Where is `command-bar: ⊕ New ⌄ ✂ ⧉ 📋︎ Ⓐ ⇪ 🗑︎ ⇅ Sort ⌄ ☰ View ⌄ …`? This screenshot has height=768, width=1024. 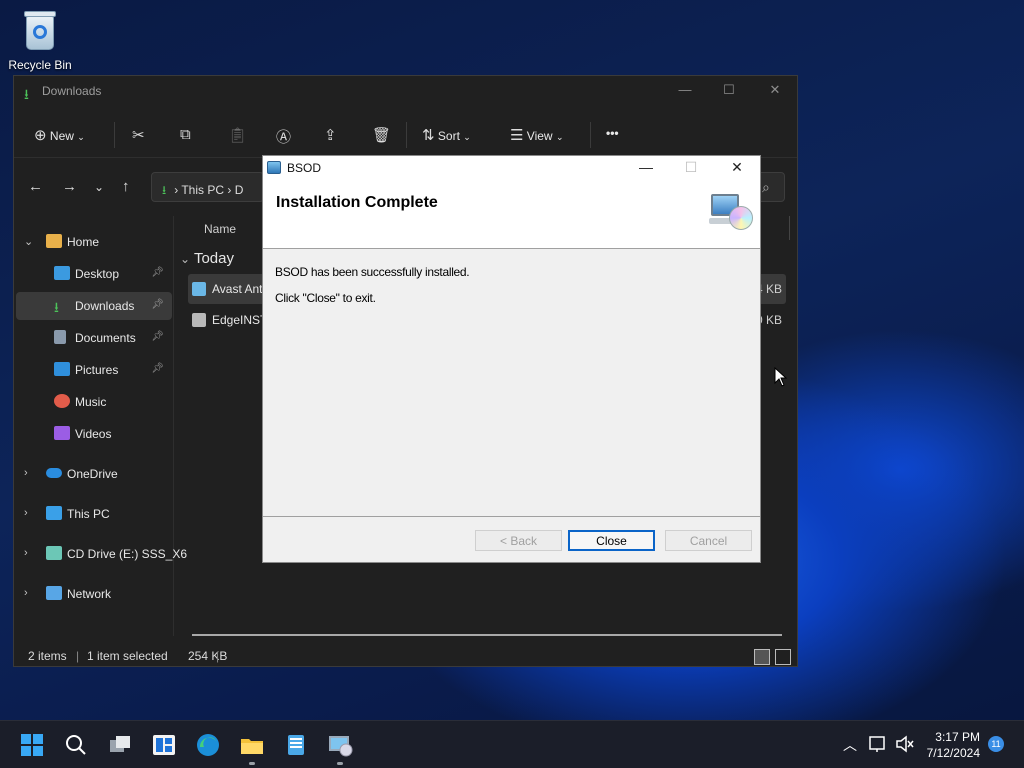 command-bar: ⊕ New ⌄ ✂ ⧉ 📋︎ Ⓐ ⇪ 🗑︎ ⇅ Sort ⌄ ☰ View ⌄ … is located at coordinates (405, 136).